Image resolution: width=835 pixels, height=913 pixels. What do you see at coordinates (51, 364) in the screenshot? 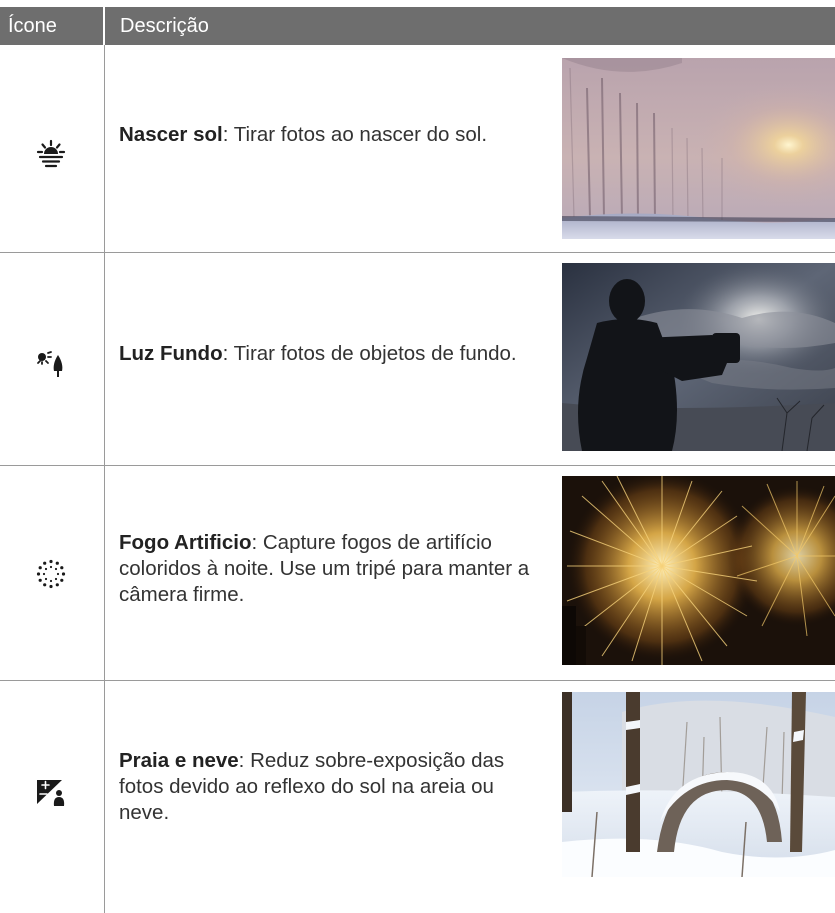
I see `backlight-icon` at bounding box center [51, 364].